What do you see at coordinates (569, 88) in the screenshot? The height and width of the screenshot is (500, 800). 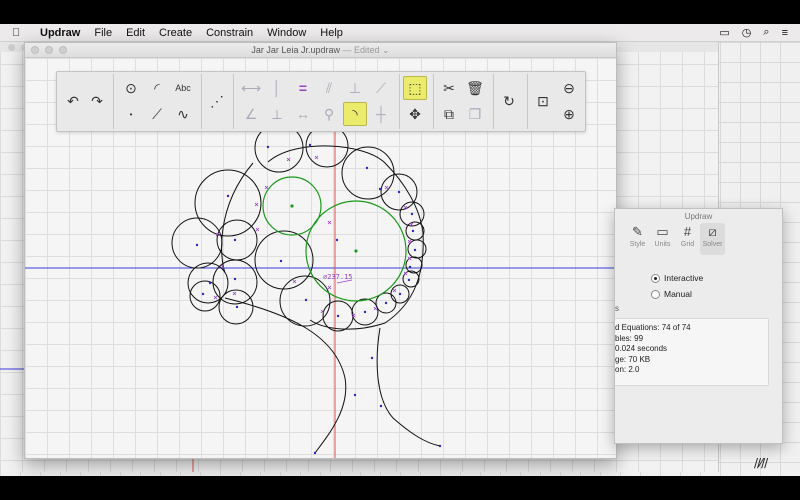 I see `zoom-out-icon: ⊖` at bounding box center [569, 88].